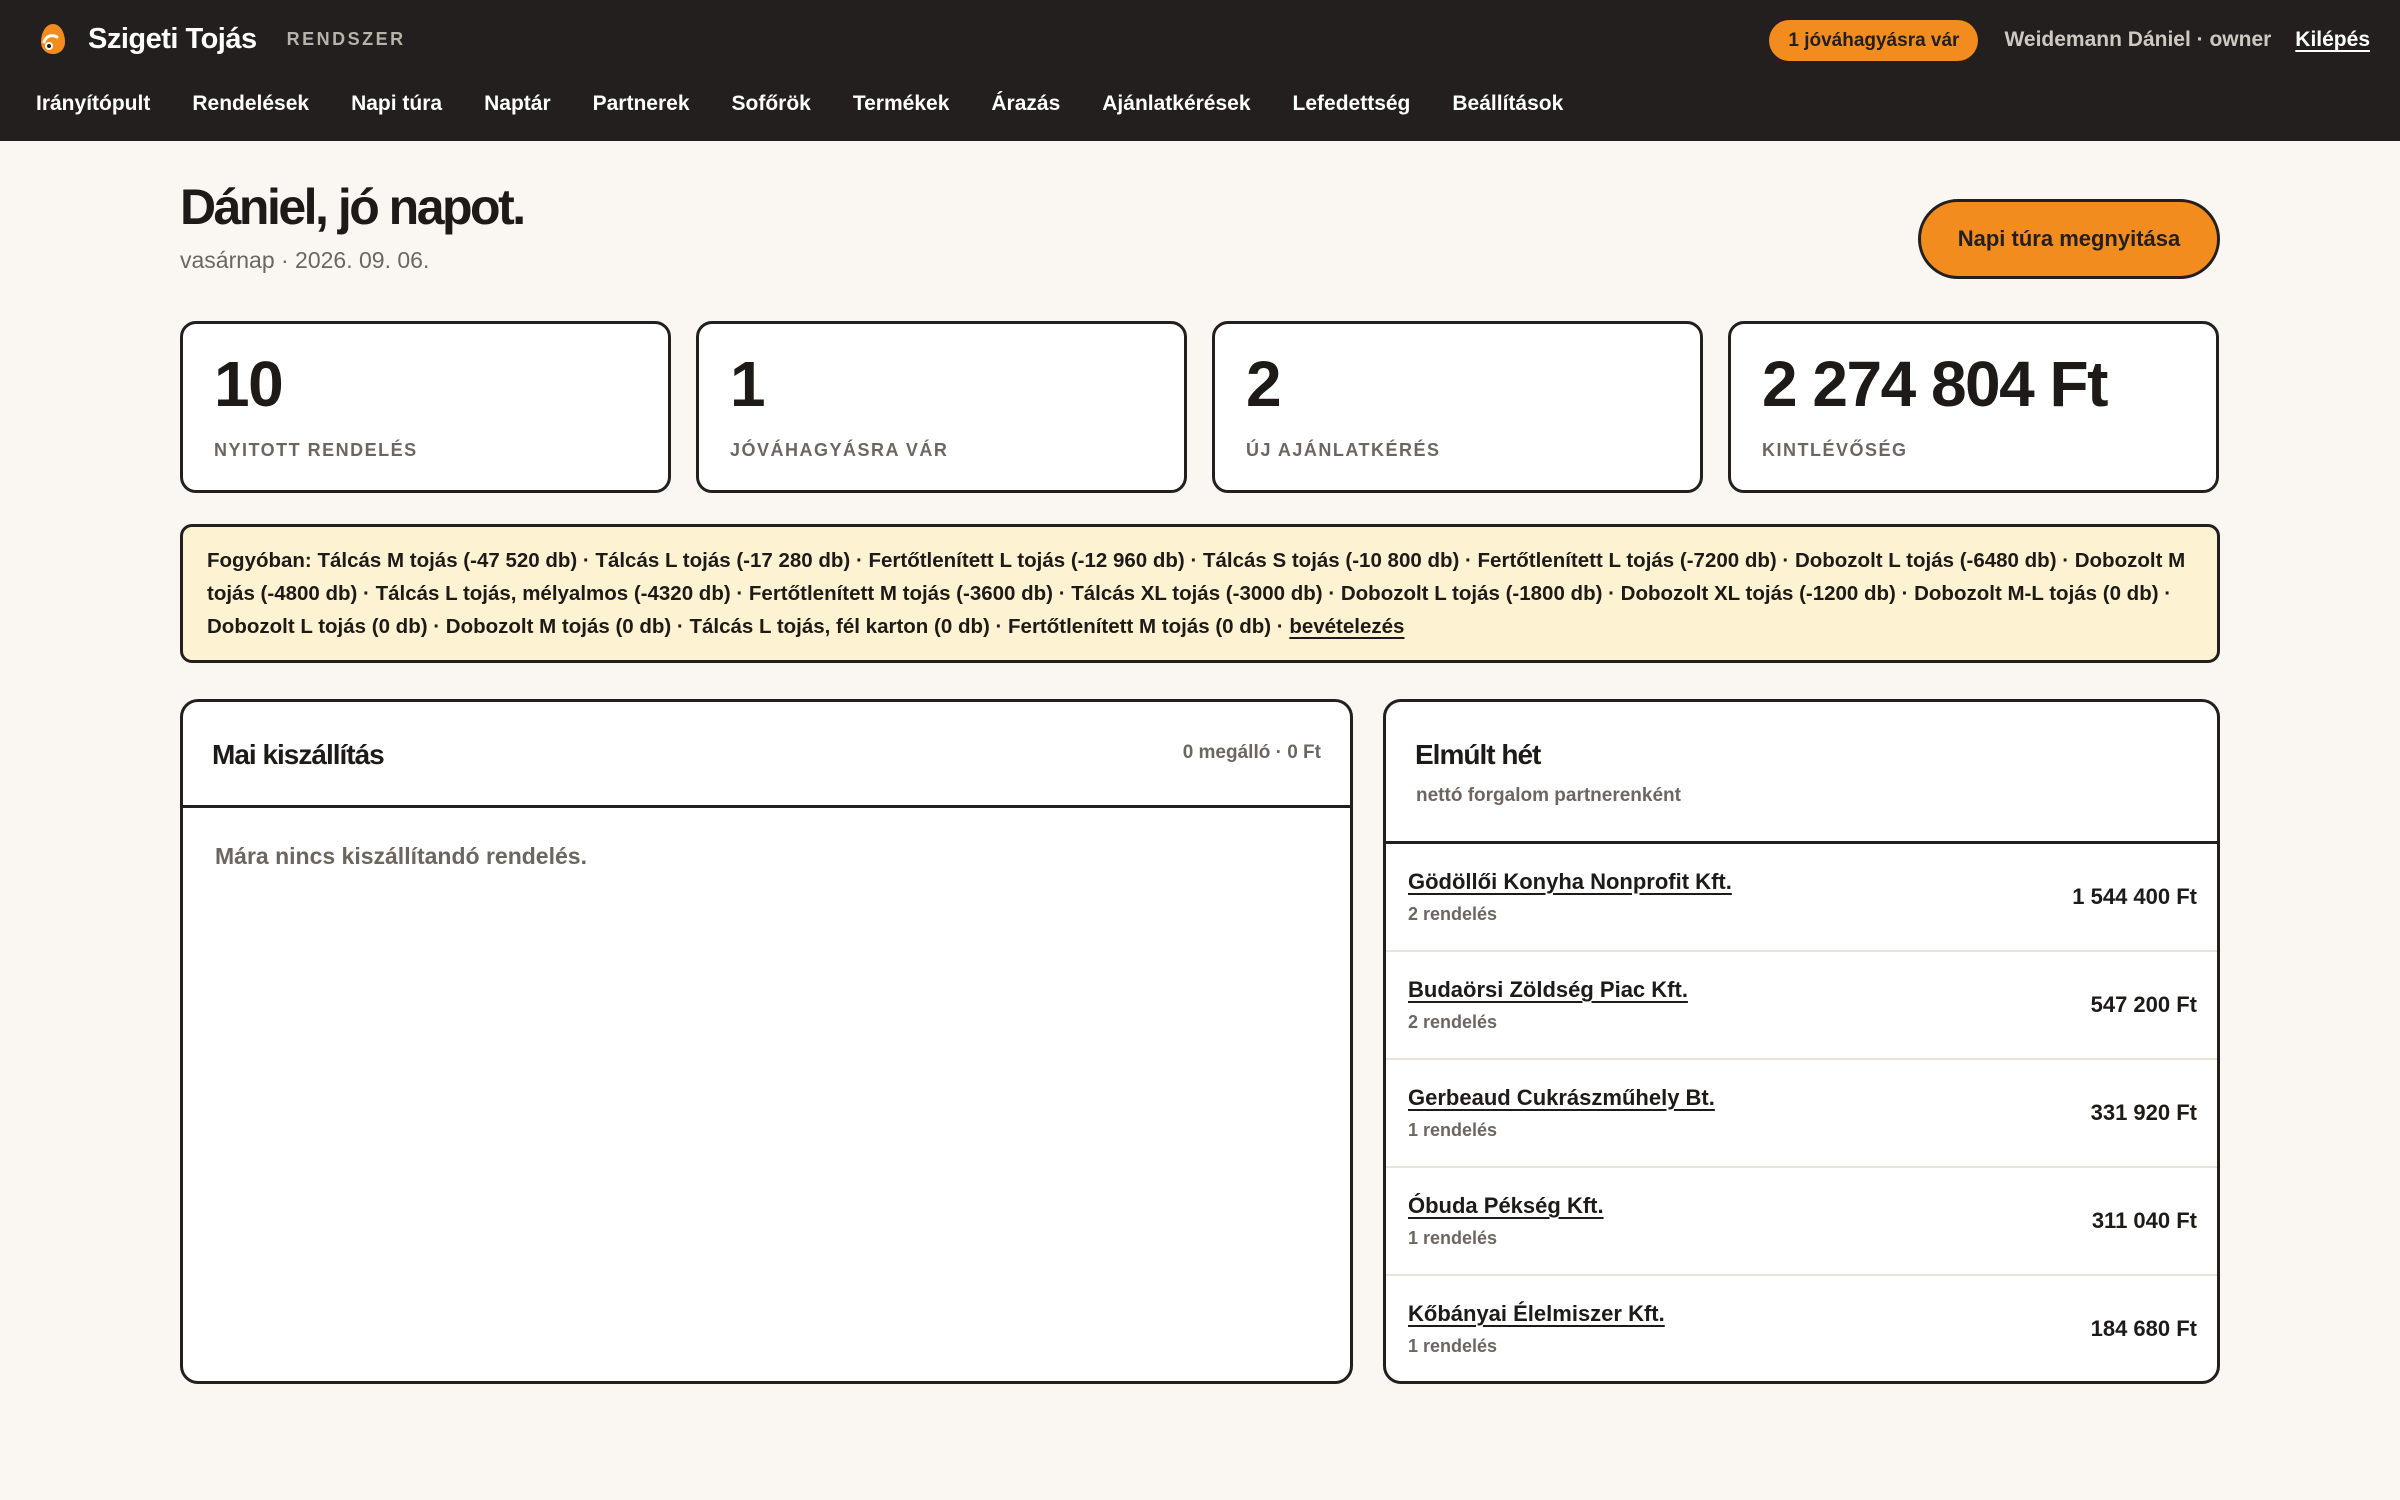 The image size is (2400, 1500). Describe the element at coordinates (305, 260) in the screenshot. I see `current-date: vasárnap · 2026. 09. 06.` at that location.